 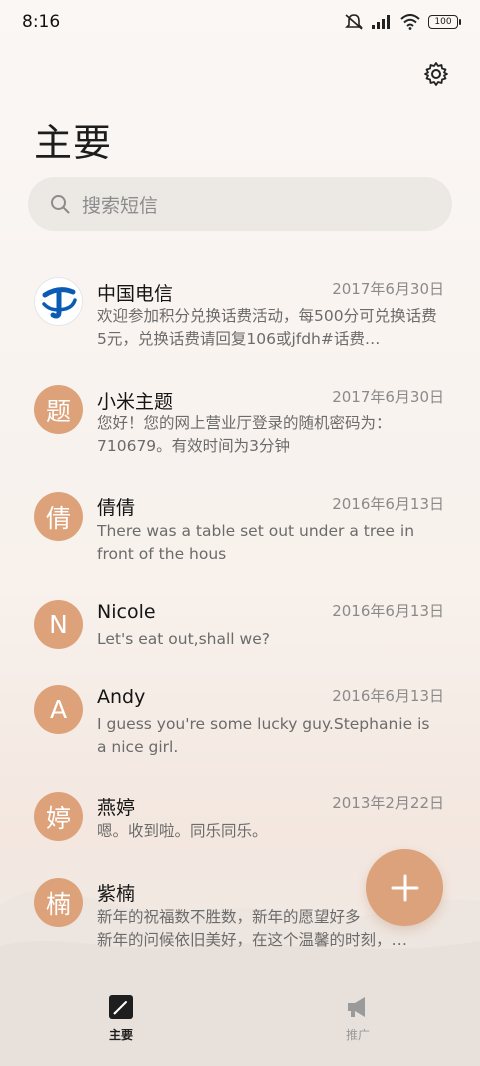 What do you see at coordinates (58, 409) in the screenshot?
I see `avatar: 题` at bounding box center [58, 409].